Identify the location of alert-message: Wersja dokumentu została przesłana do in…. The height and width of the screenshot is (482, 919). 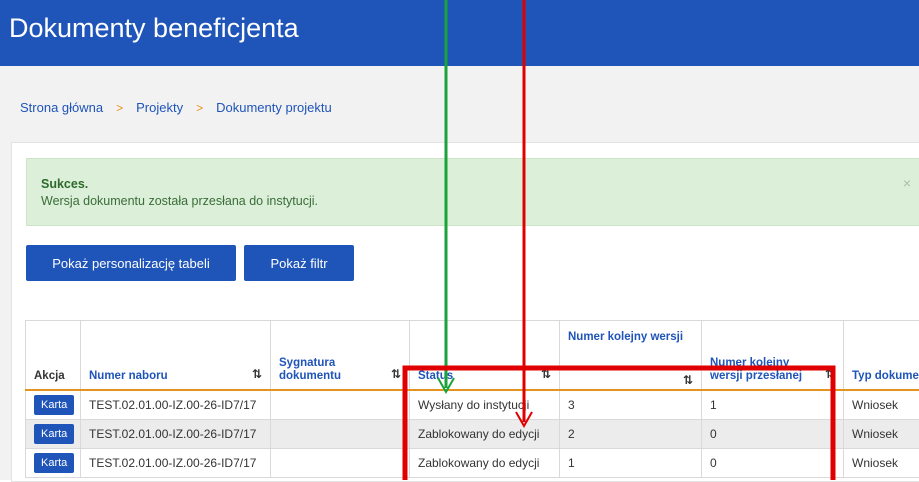
(179, 201).